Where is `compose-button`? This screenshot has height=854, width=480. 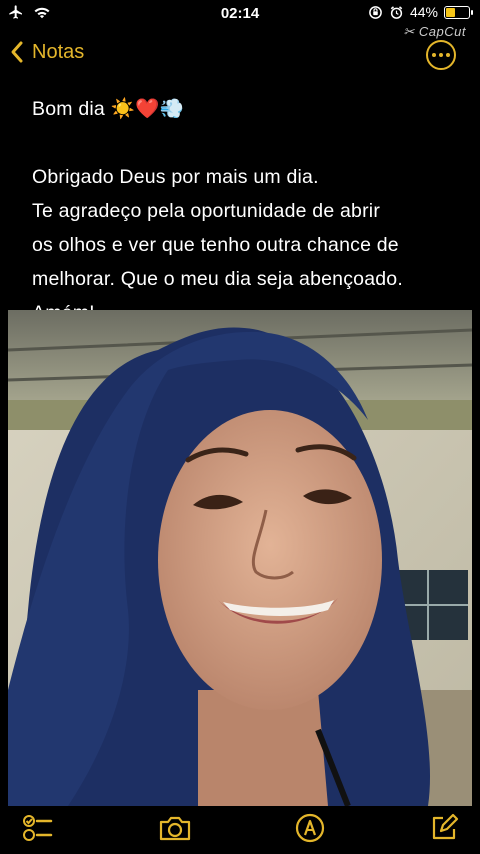 compose-button is located at coordinates (444, 828).